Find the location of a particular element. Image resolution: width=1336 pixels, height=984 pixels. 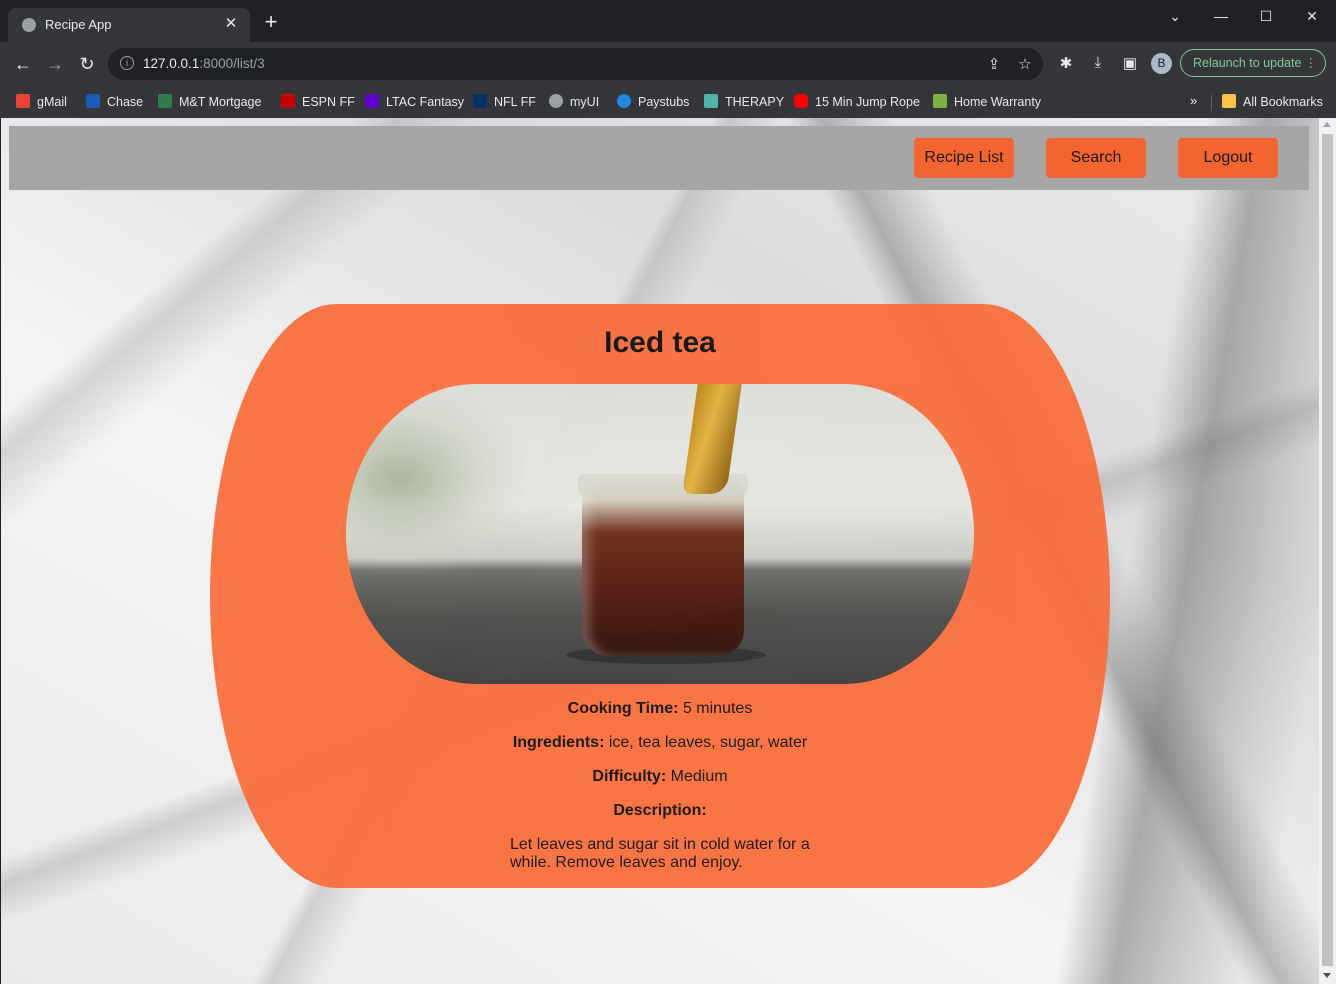

ingredients-label: Ingredients: is located at coordinates (558, 742).